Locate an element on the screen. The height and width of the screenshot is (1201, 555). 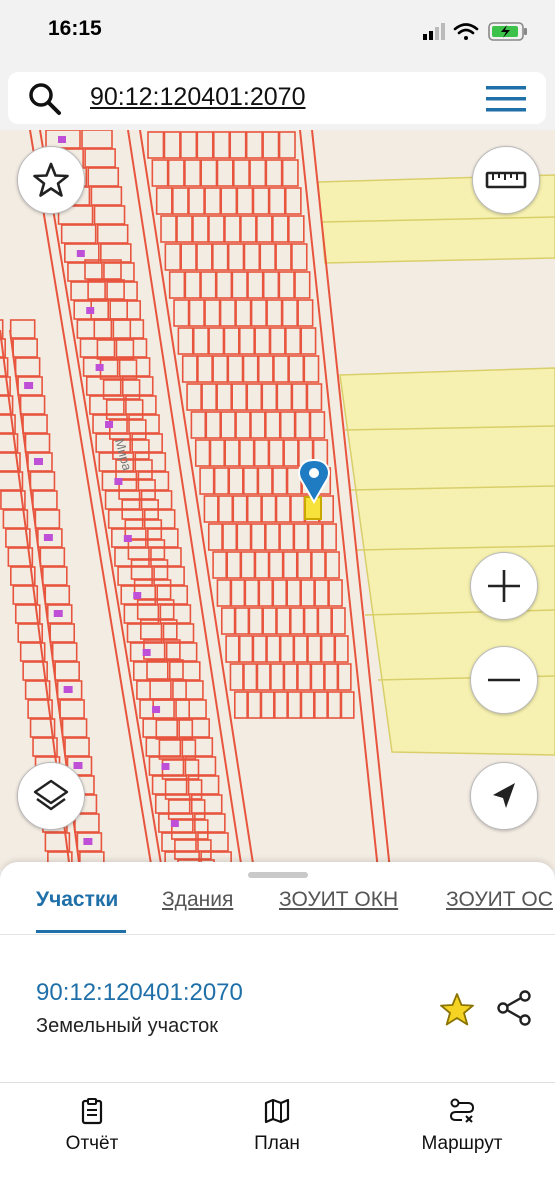
share-icon is located at coordinates (514, 1008).